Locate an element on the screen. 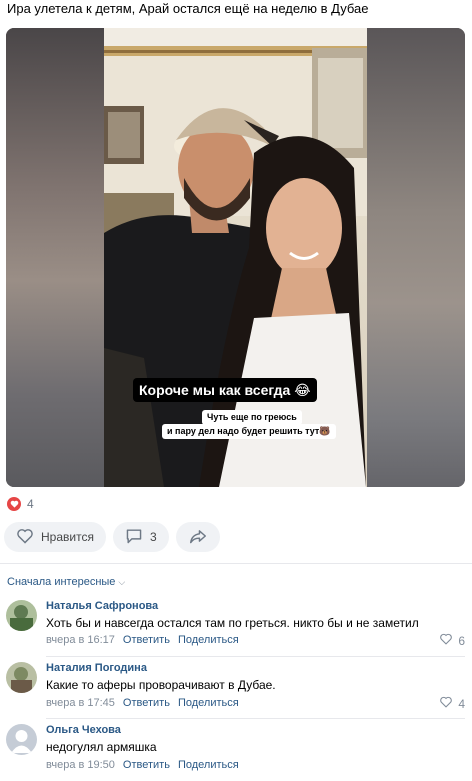  story-caption-main: Короче мы как всегда 😂 is located at coordinates (225, 390).